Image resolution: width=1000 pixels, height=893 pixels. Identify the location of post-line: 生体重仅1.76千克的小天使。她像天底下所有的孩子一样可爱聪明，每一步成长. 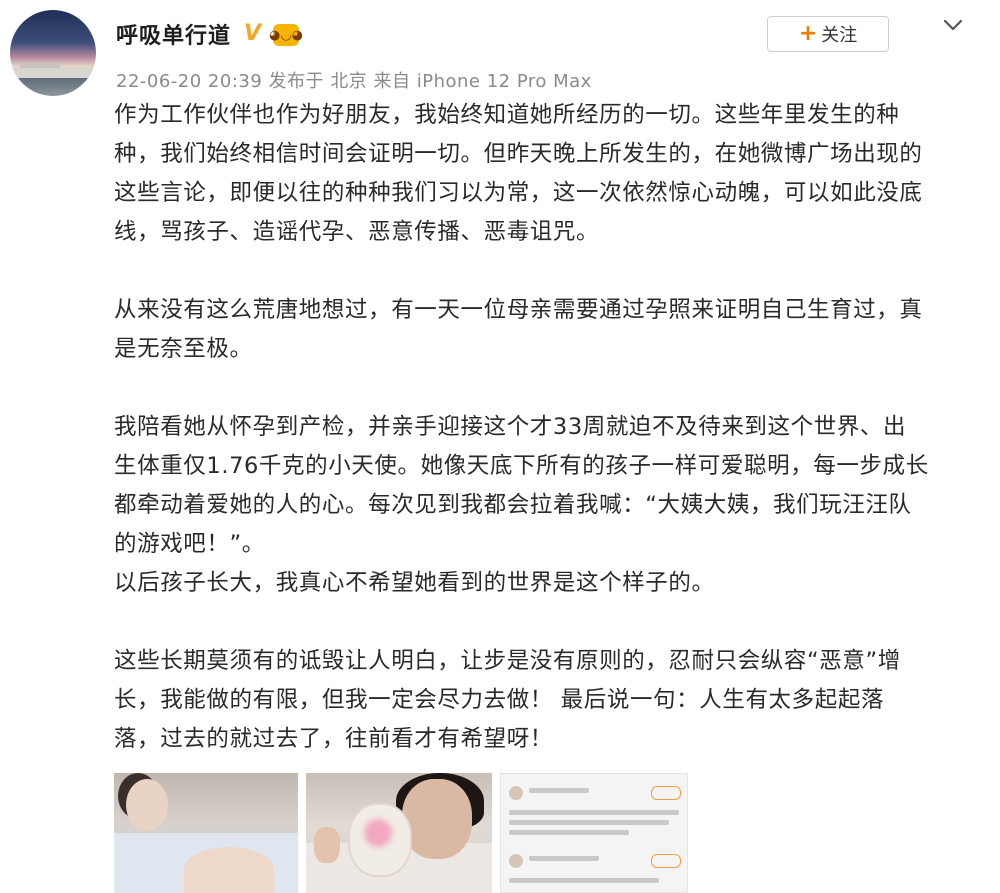
(521, 466).